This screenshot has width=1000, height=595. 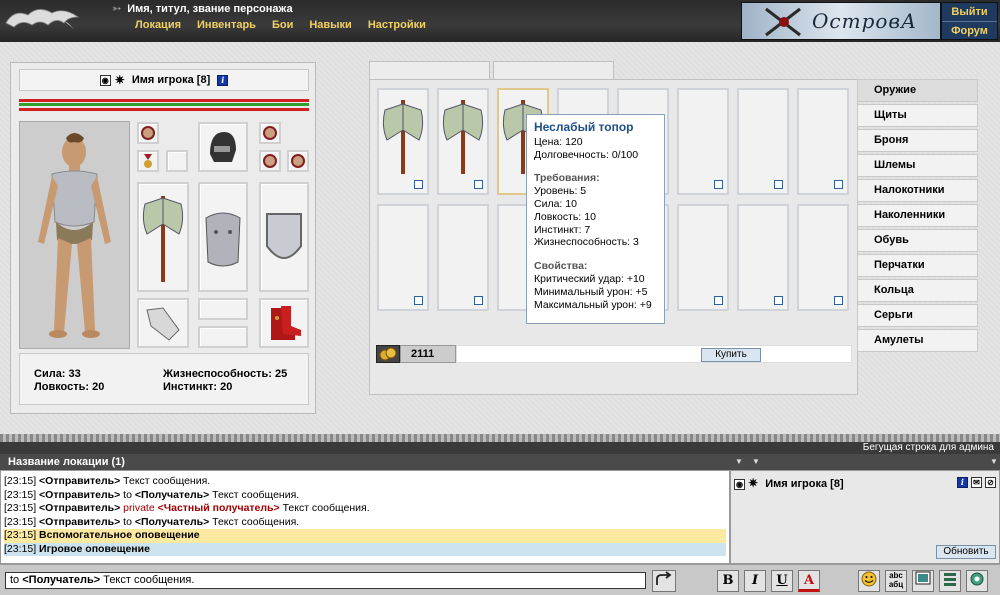 I want to click on category-elbow-guards: Налокотники, so click(x=917, y=190).